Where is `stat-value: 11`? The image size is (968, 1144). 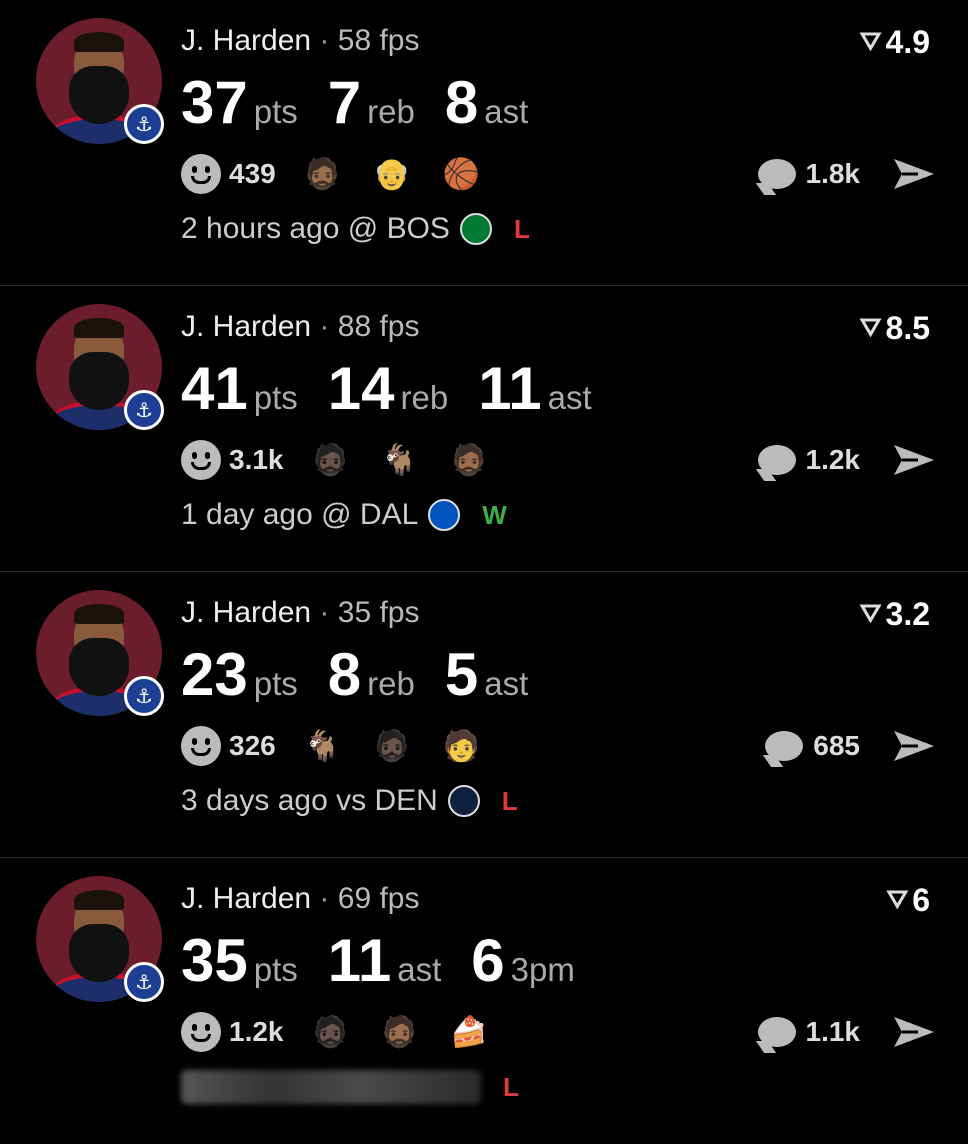 stat-value: 11 is located at coordinates (359, 960).